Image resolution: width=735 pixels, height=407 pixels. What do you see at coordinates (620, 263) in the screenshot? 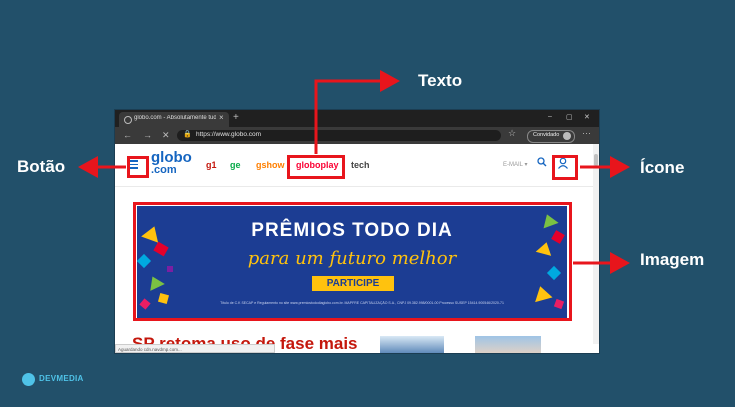
I see `arrow-head-imagem` at bounding box center [620, 263].